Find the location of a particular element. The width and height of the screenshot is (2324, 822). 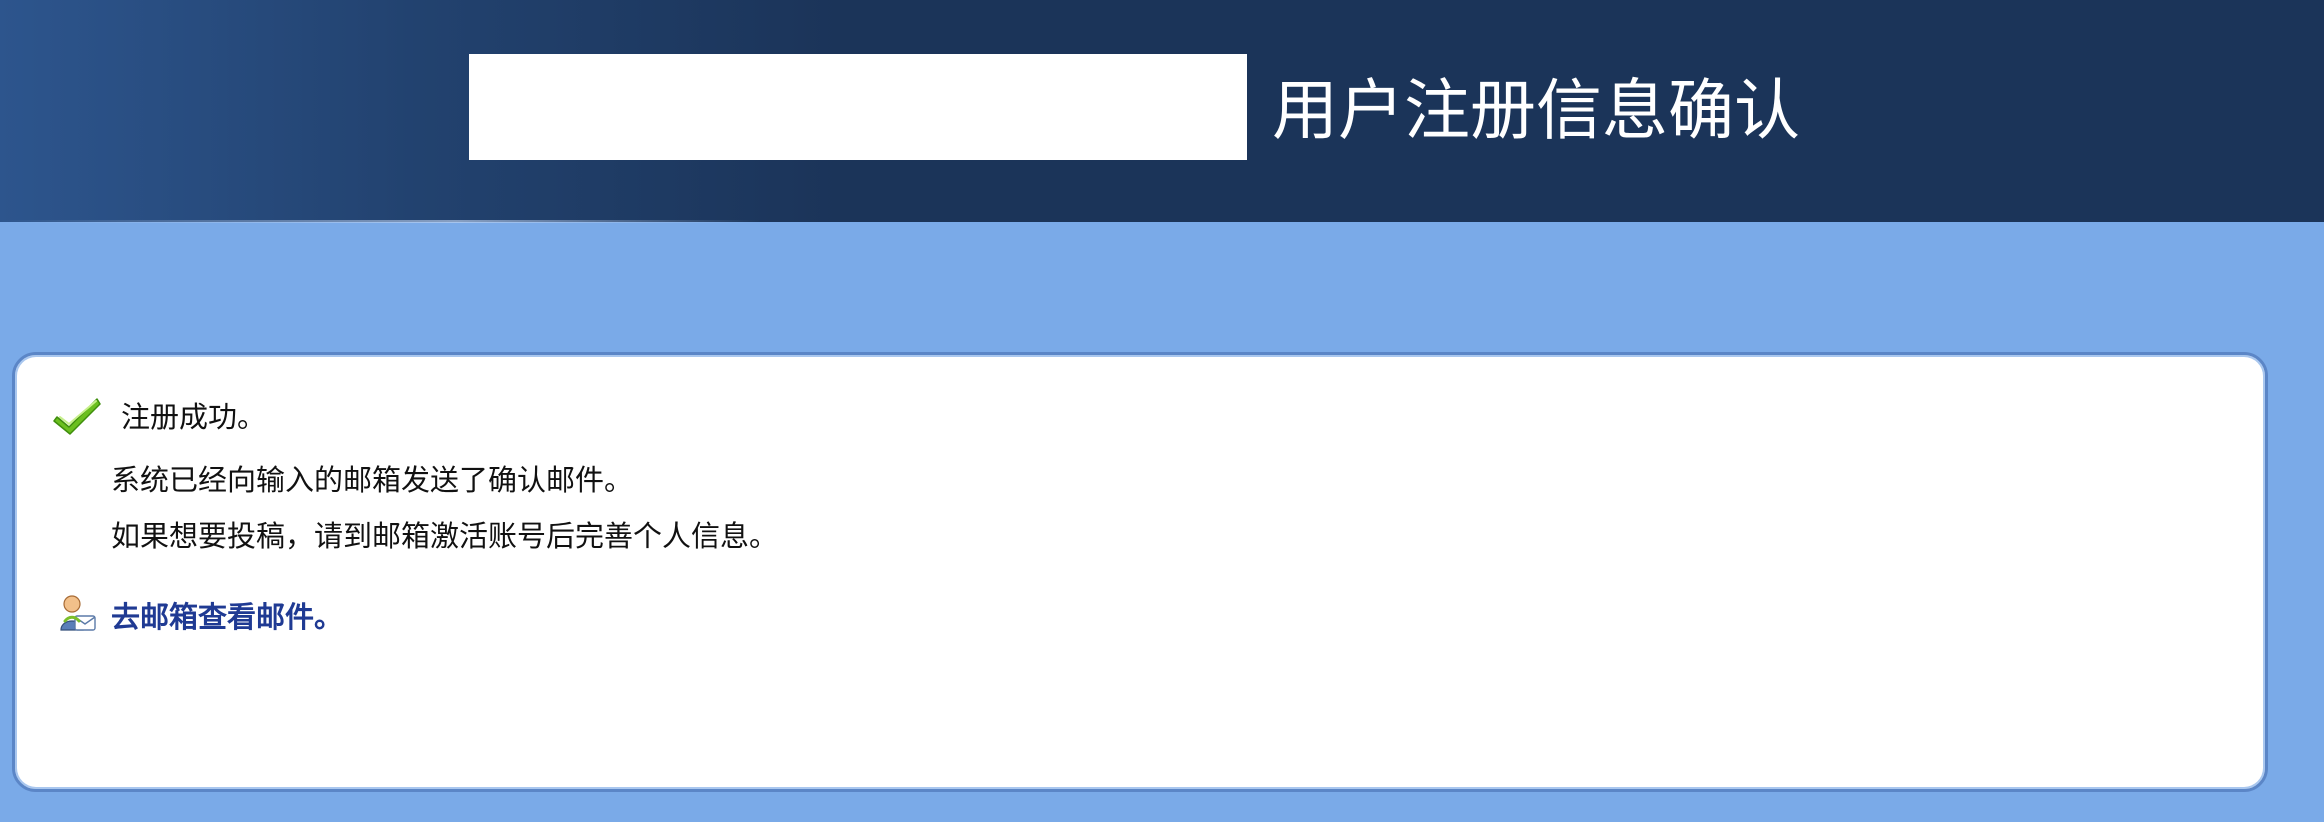

check-mail-link-row: 去邮箱查看邮件。 is located at coordinates (198, 615).